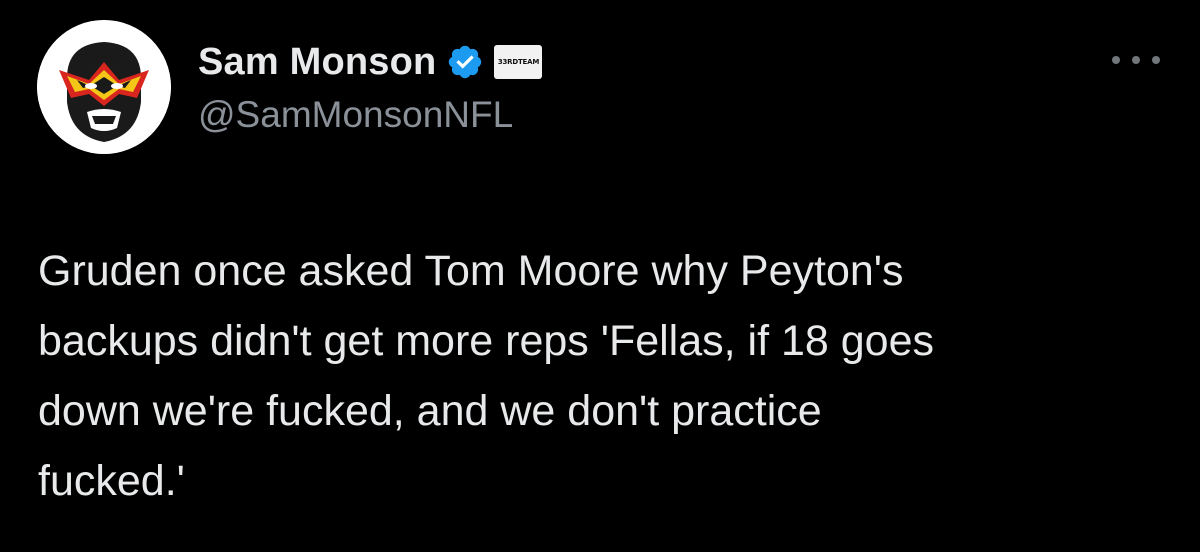 The image size is (1200, 552). I want to click on affiliation-badge-label: 33RDTEAM, so click(518, 62).